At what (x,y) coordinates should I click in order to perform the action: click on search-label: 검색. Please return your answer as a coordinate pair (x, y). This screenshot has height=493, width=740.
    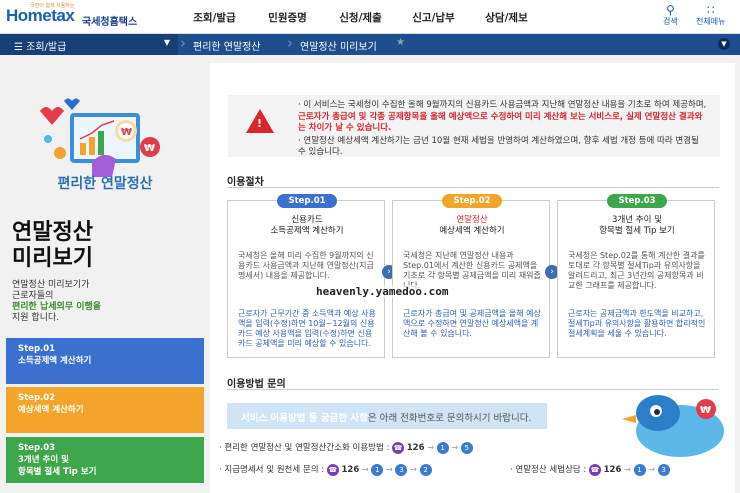
    Looking at the image, I should click on (670, 21).